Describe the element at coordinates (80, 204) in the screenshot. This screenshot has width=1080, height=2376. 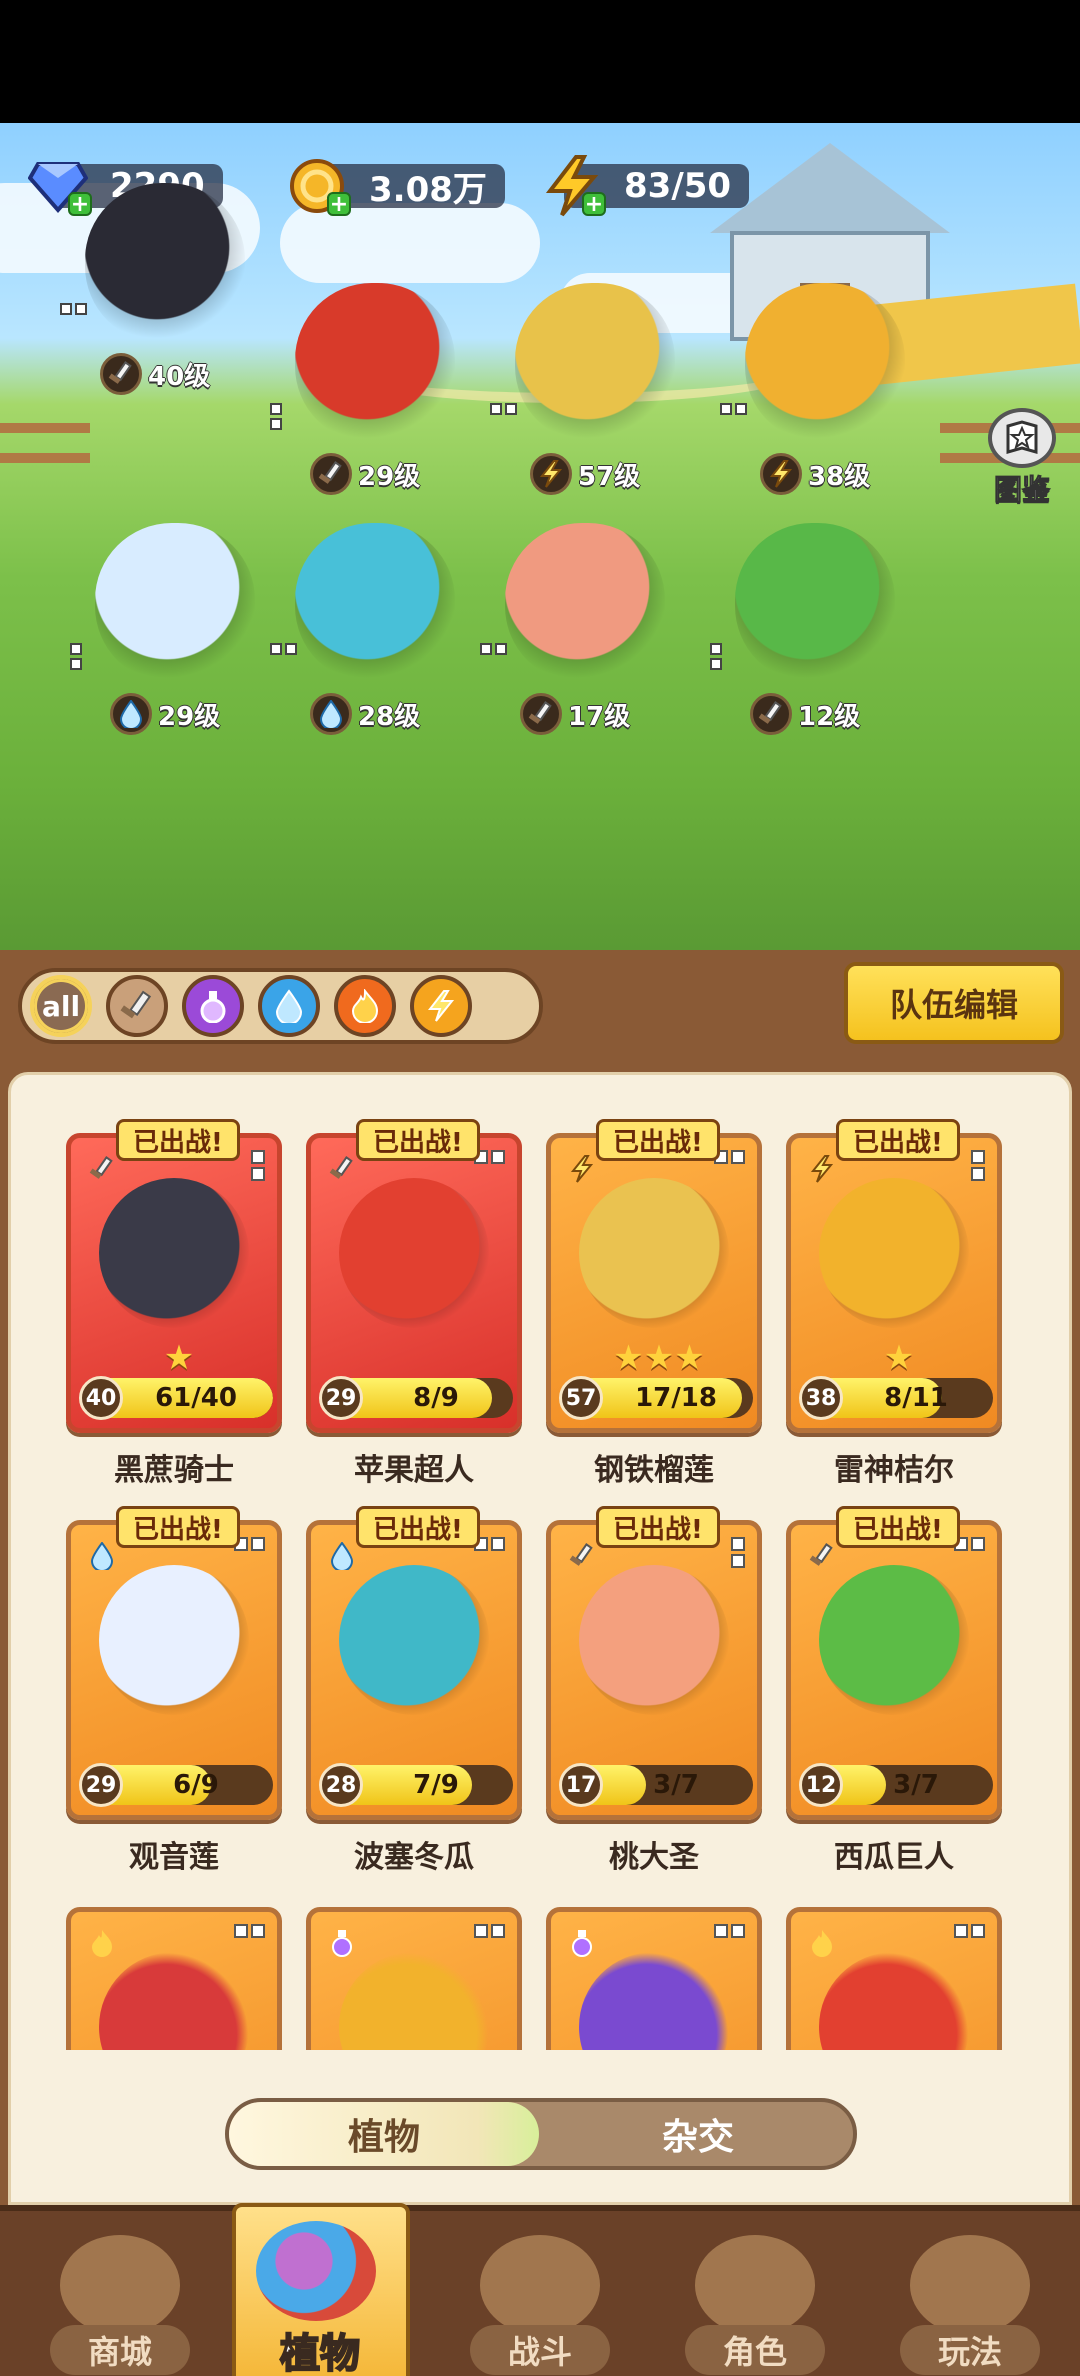
I see `add-gems-icon: +` at that location.